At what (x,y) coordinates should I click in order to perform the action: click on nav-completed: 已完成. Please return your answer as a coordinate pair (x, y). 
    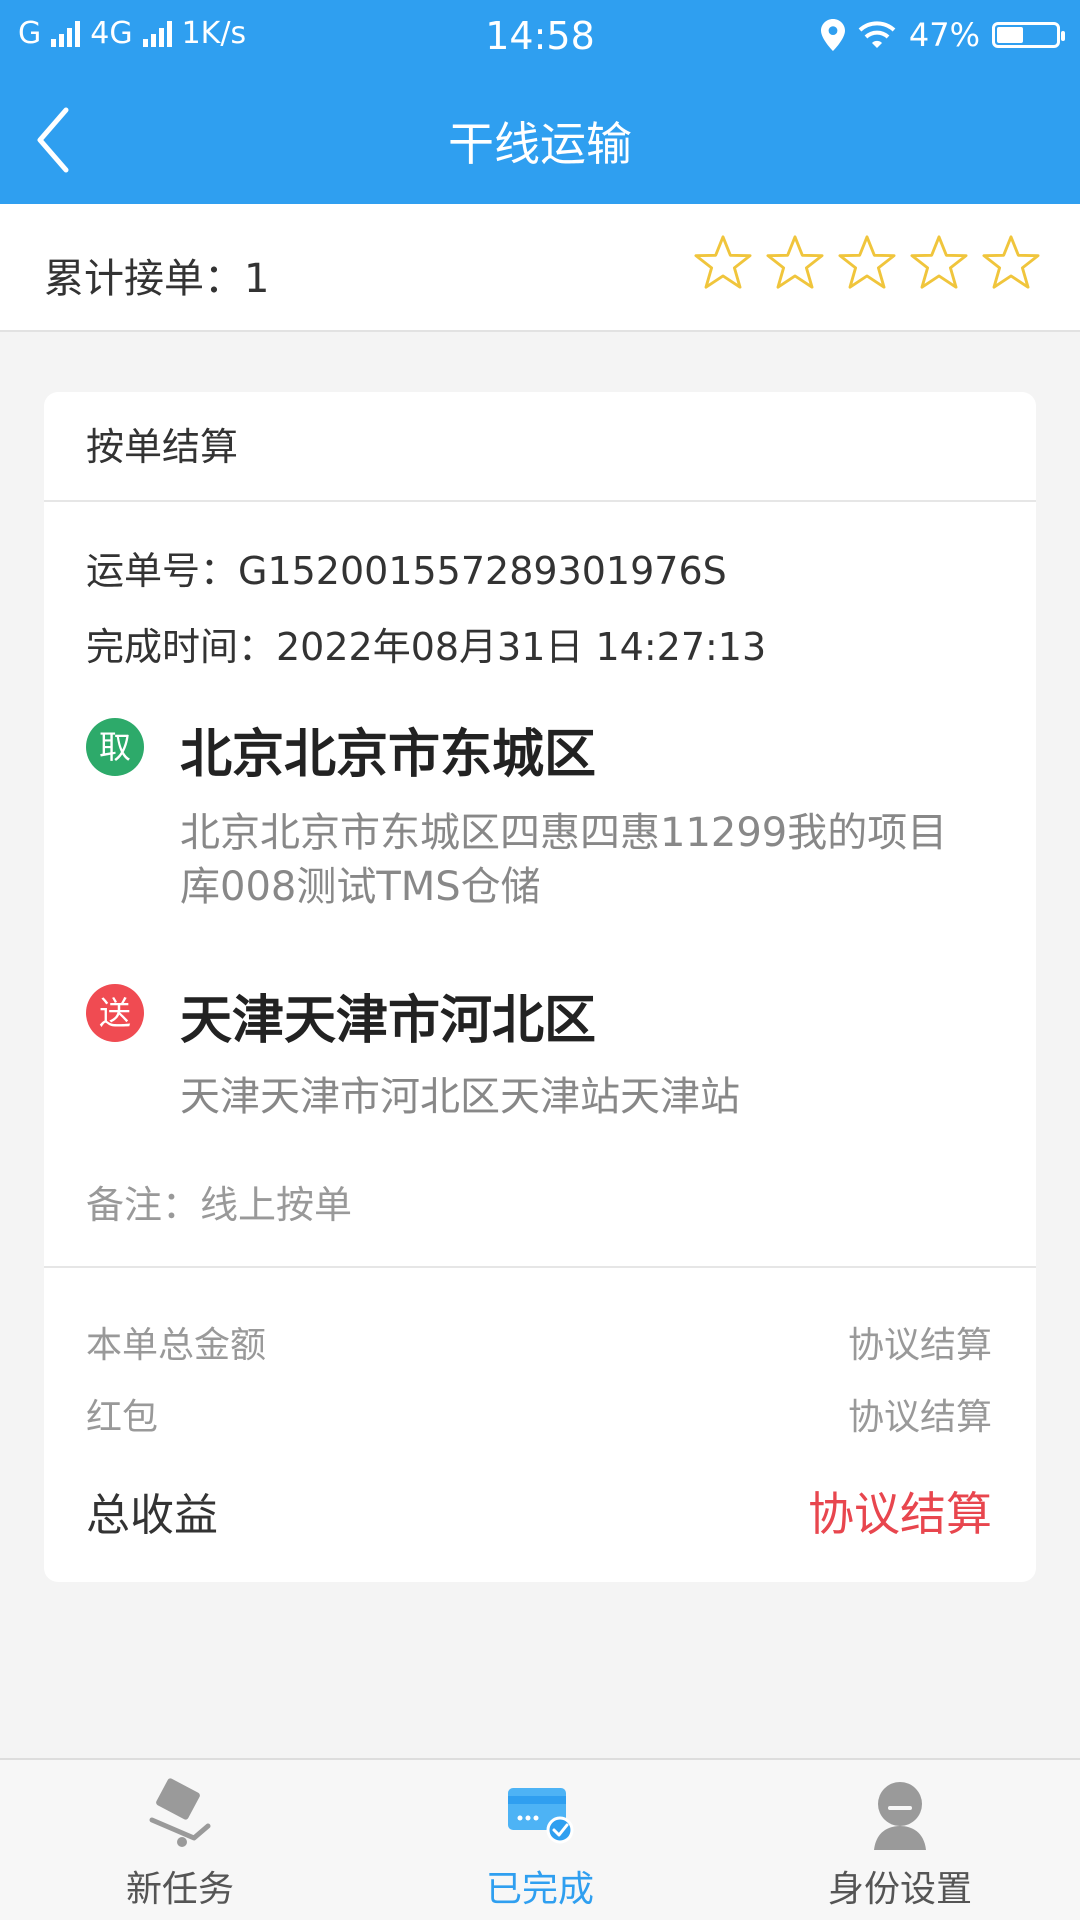
    Looking at the image, I should click on (540, 1840).